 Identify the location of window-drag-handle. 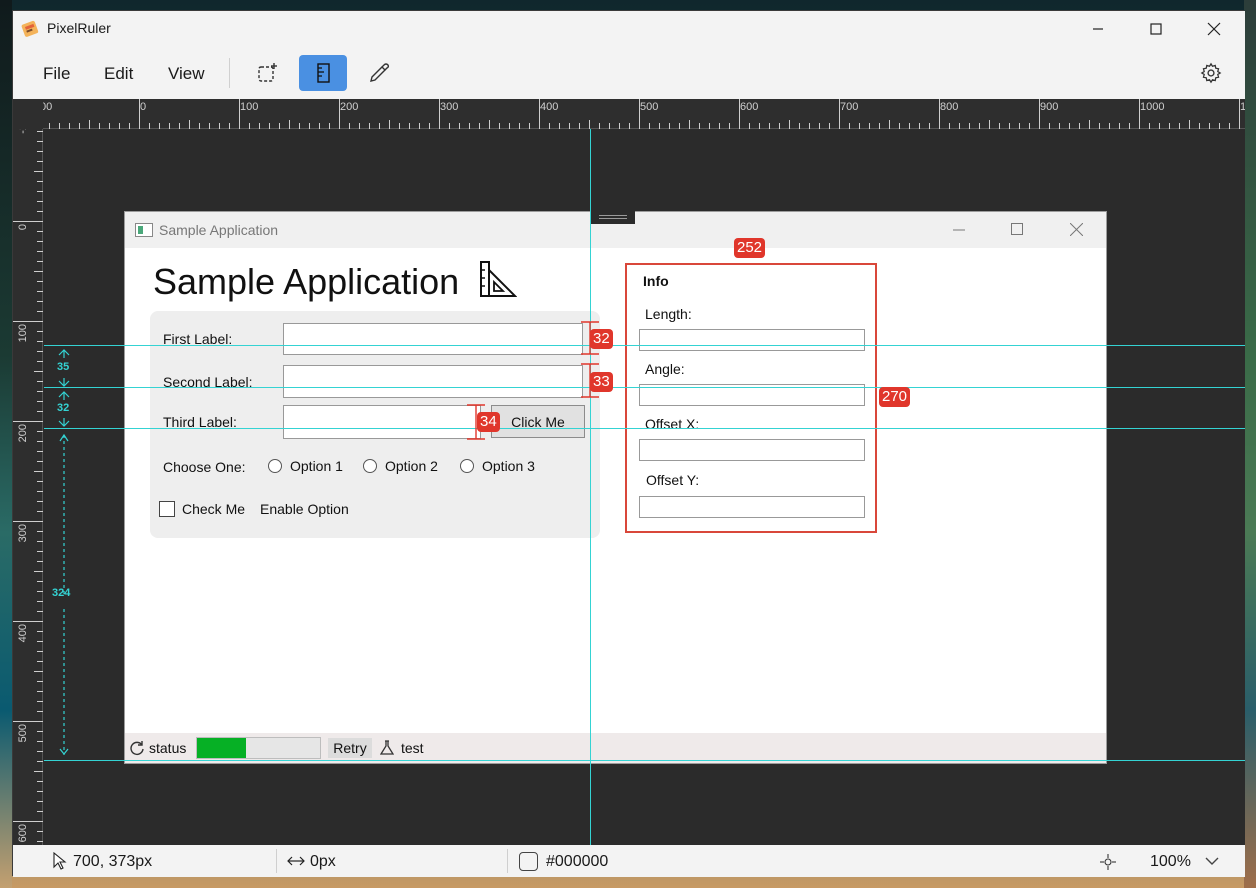
(613, 217).